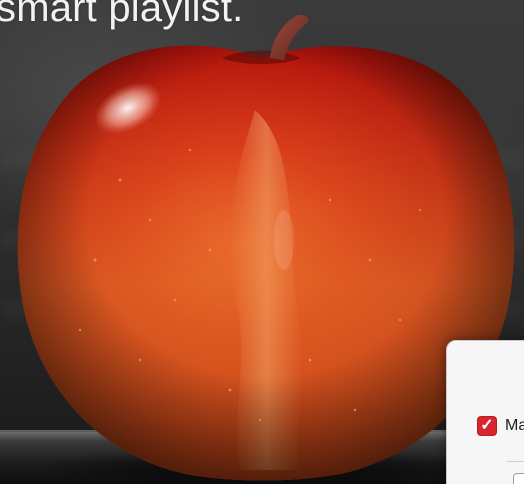  What do you see at coordinates (518, 478) in the screenshot?
I see `rule-popup-button` at bounding box center [518, 478].